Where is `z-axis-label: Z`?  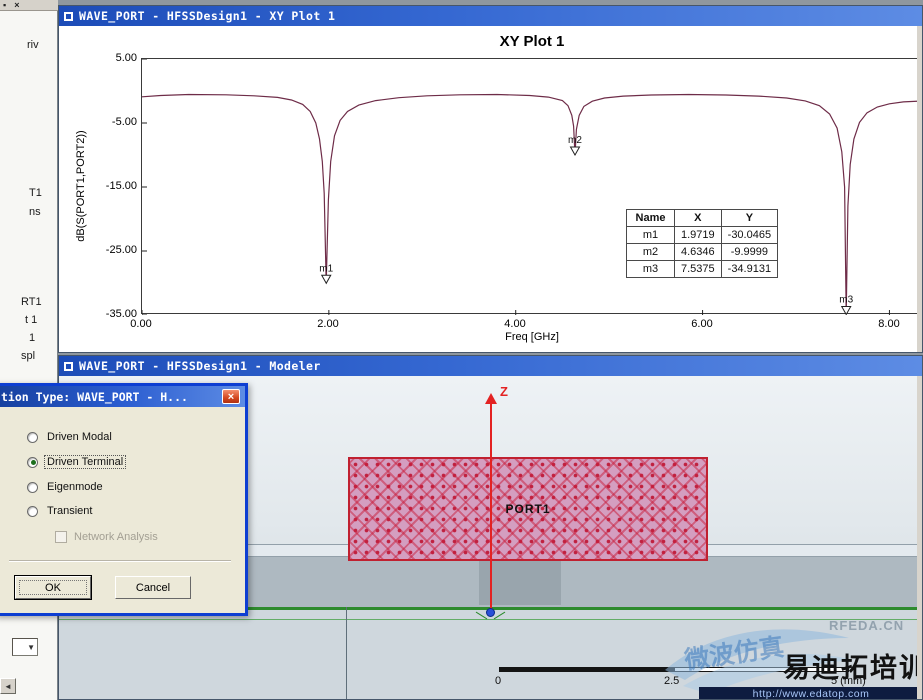
z-axis-label: Z is located at coordinates (504, 391).